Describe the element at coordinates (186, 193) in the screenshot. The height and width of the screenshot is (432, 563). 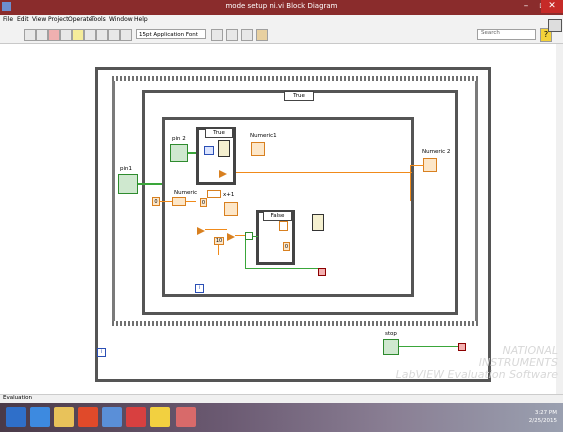
I see `numeric-label: Numeric` at that location.